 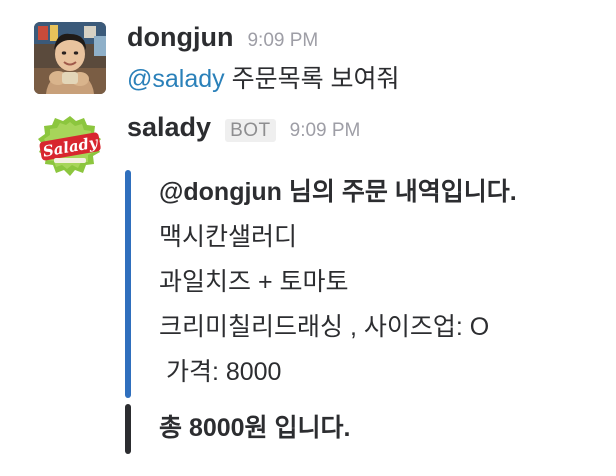 I want to click on attachment-title: @dongjun 님의 주문 내역입니다., so click(x=338, y=192).